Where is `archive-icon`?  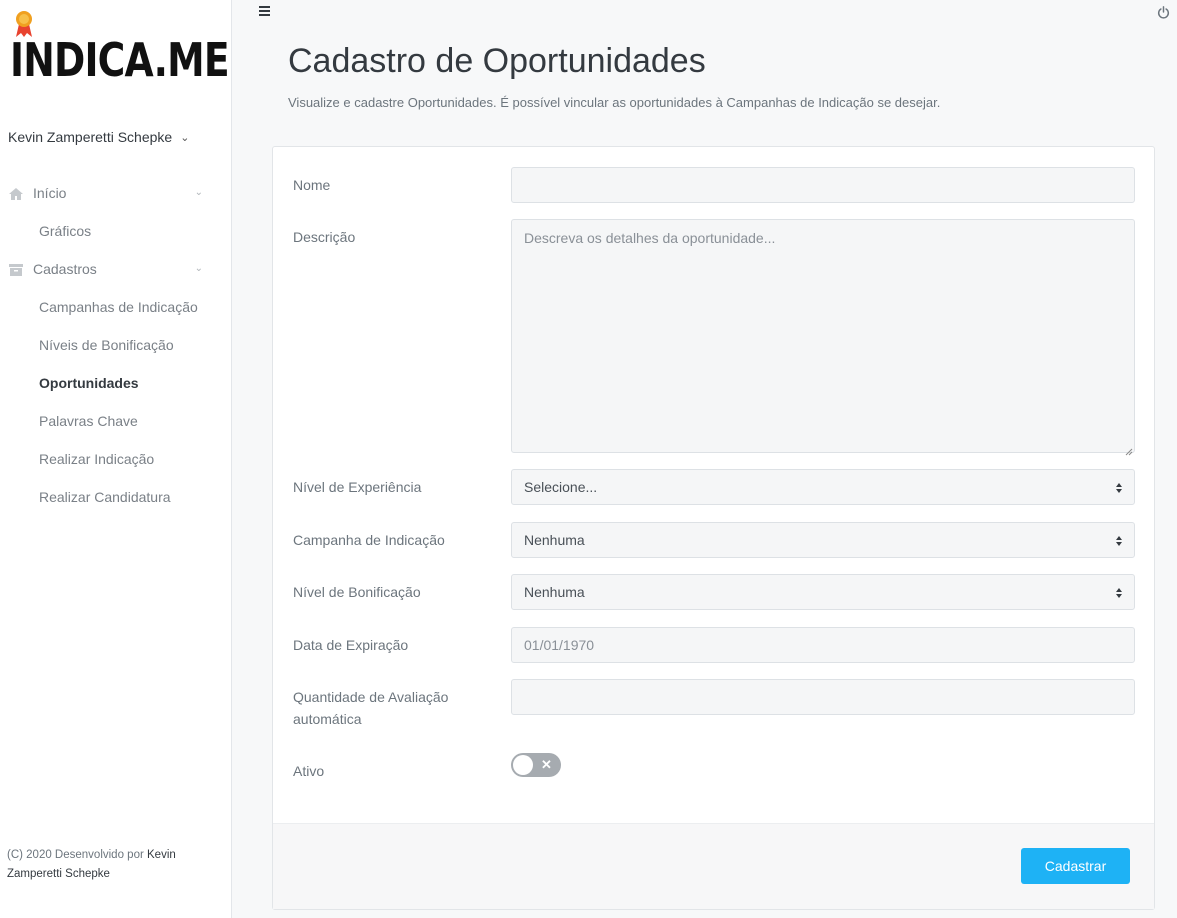 archive-icon is located at coordinates (16, 269).